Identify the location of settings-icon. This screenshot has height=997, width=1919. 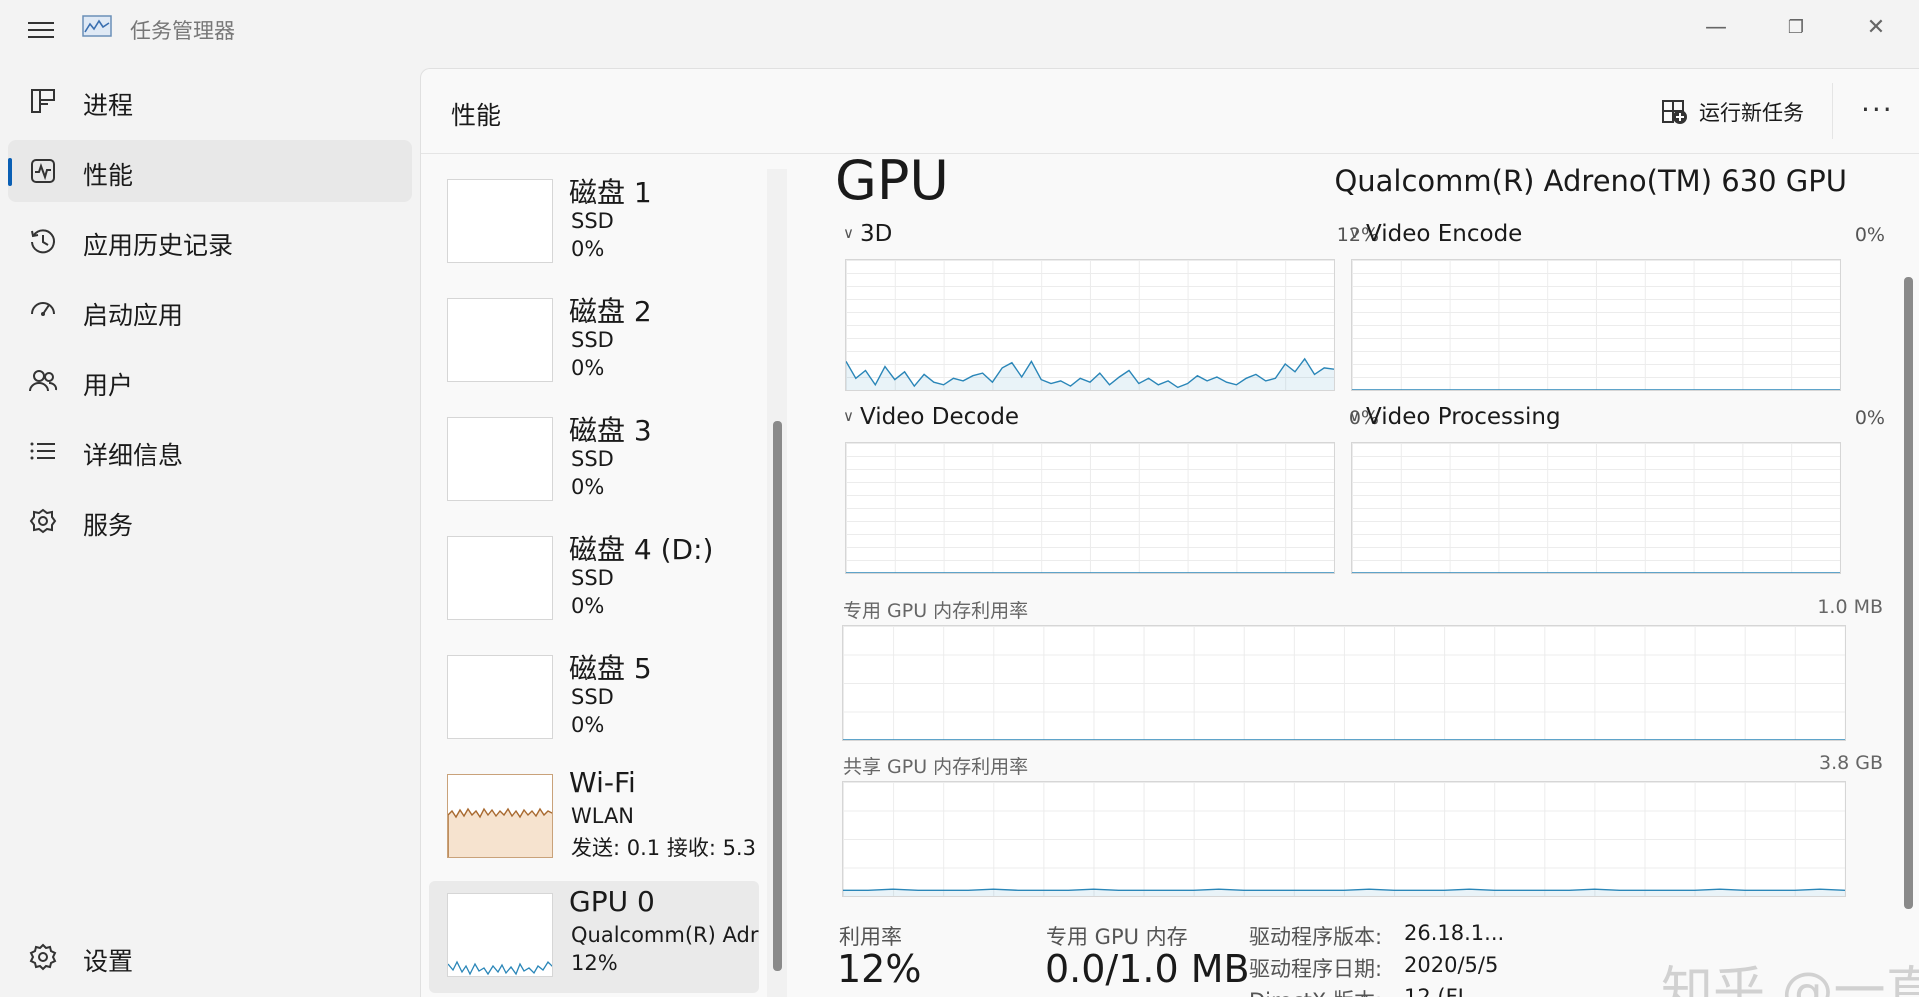
(43, 957).